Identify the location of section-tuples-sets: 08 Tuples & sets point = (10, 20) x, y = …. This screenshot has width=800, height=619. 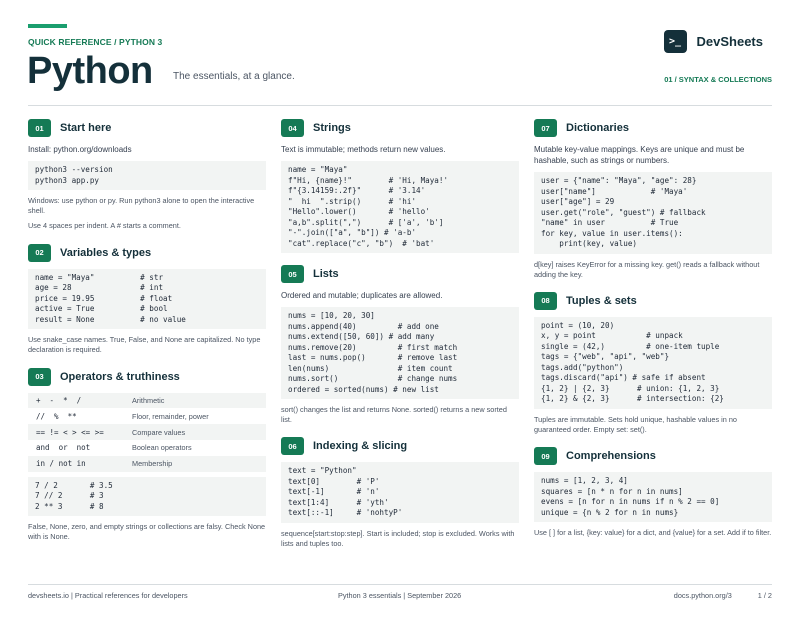
(653, 363).